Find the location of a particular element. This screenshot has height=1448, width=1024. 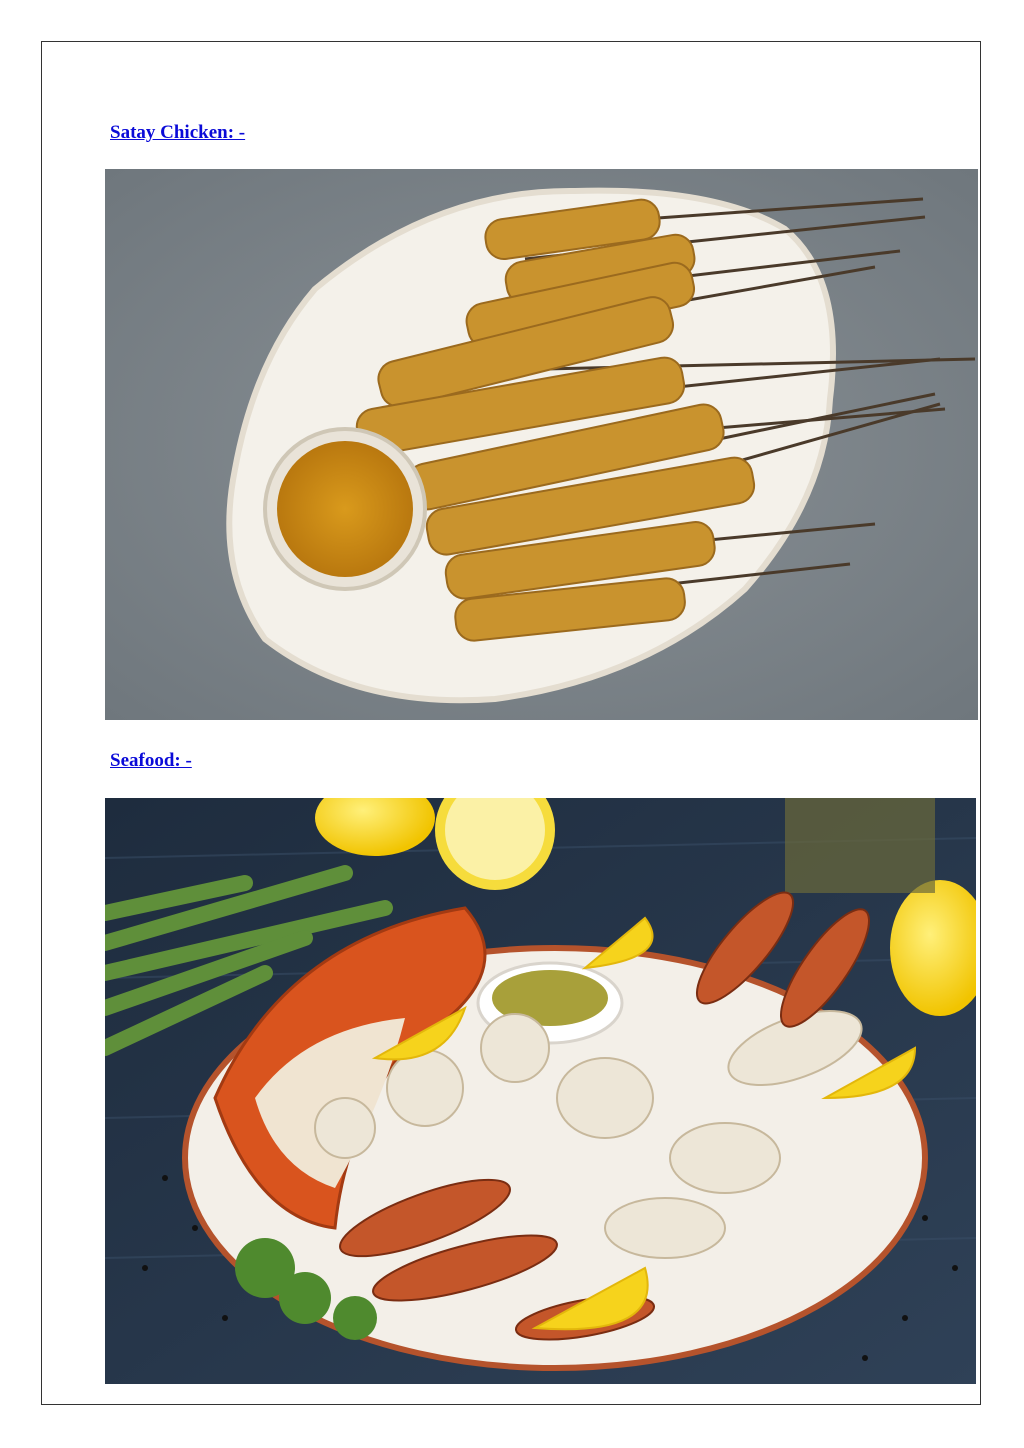

seafood-link: Seafood: - is located at coordinates (151, 761).